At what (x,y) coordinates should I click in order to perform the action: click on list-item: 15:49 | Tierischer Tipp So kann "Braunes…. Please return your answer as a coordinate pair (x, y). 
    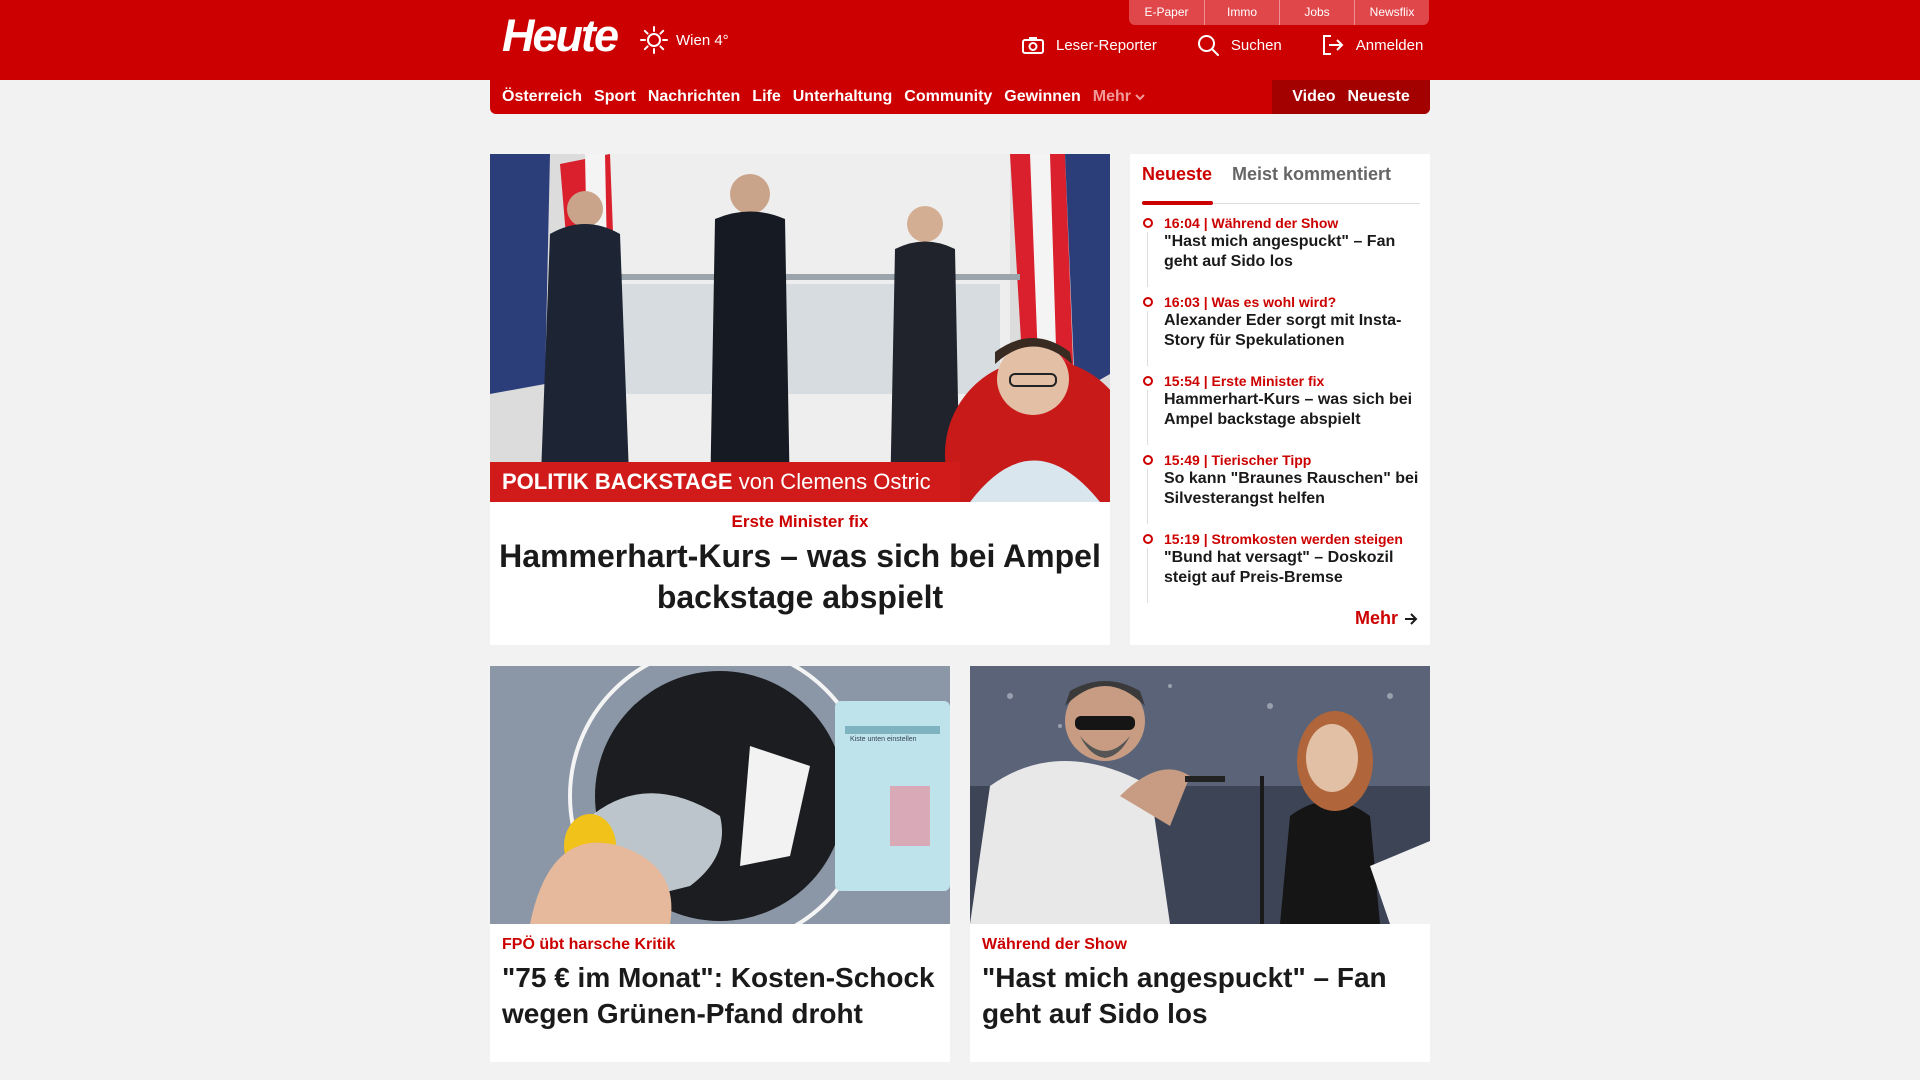
    Looking at the image, I should click on (1284, 490).